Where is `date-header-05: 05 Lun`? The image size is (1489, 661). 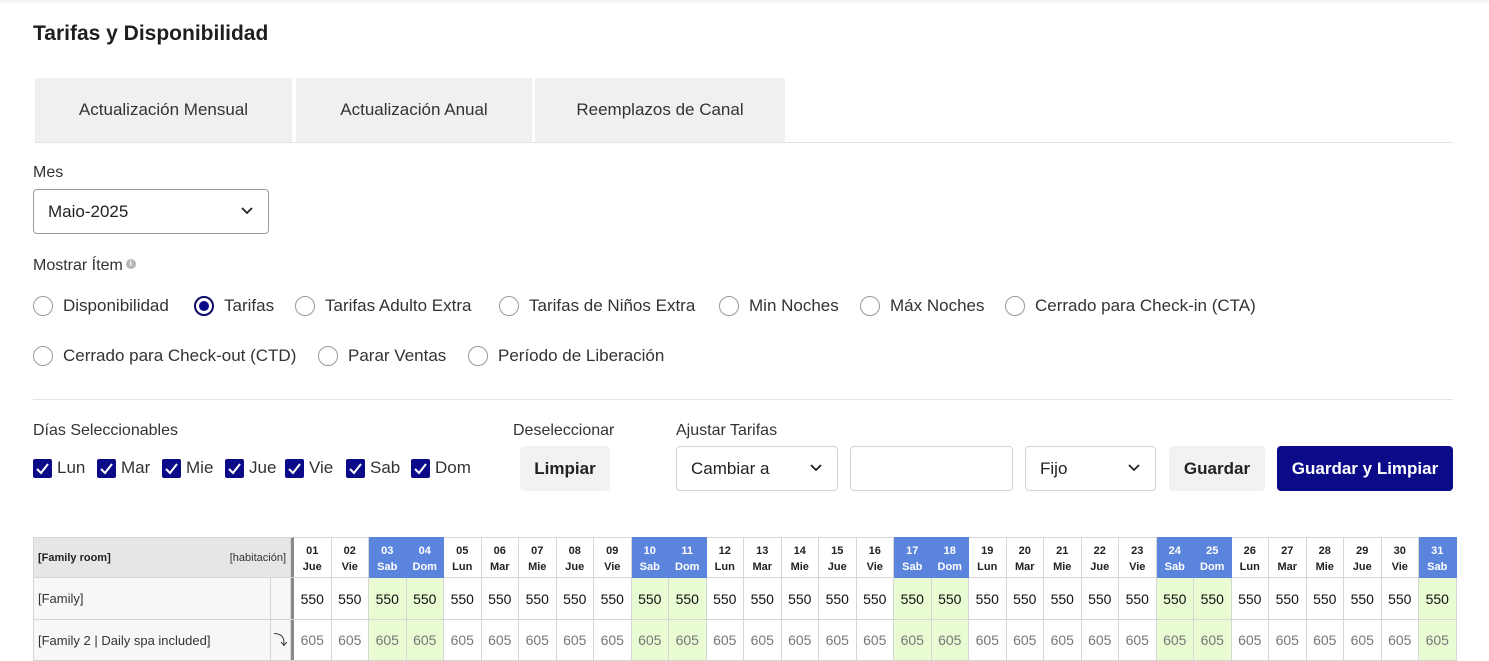 date-header-05: 05 Lun is located at coordinates (462, 557).